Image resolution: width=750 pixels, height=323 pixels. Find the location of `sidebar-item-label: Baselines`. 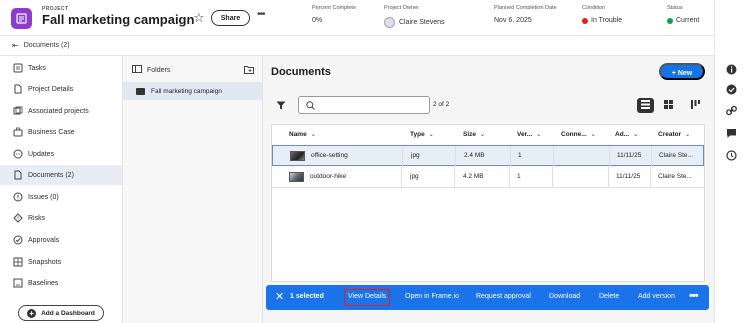

sidebar-item-label: Baselines is located at coordinates (43, 283).